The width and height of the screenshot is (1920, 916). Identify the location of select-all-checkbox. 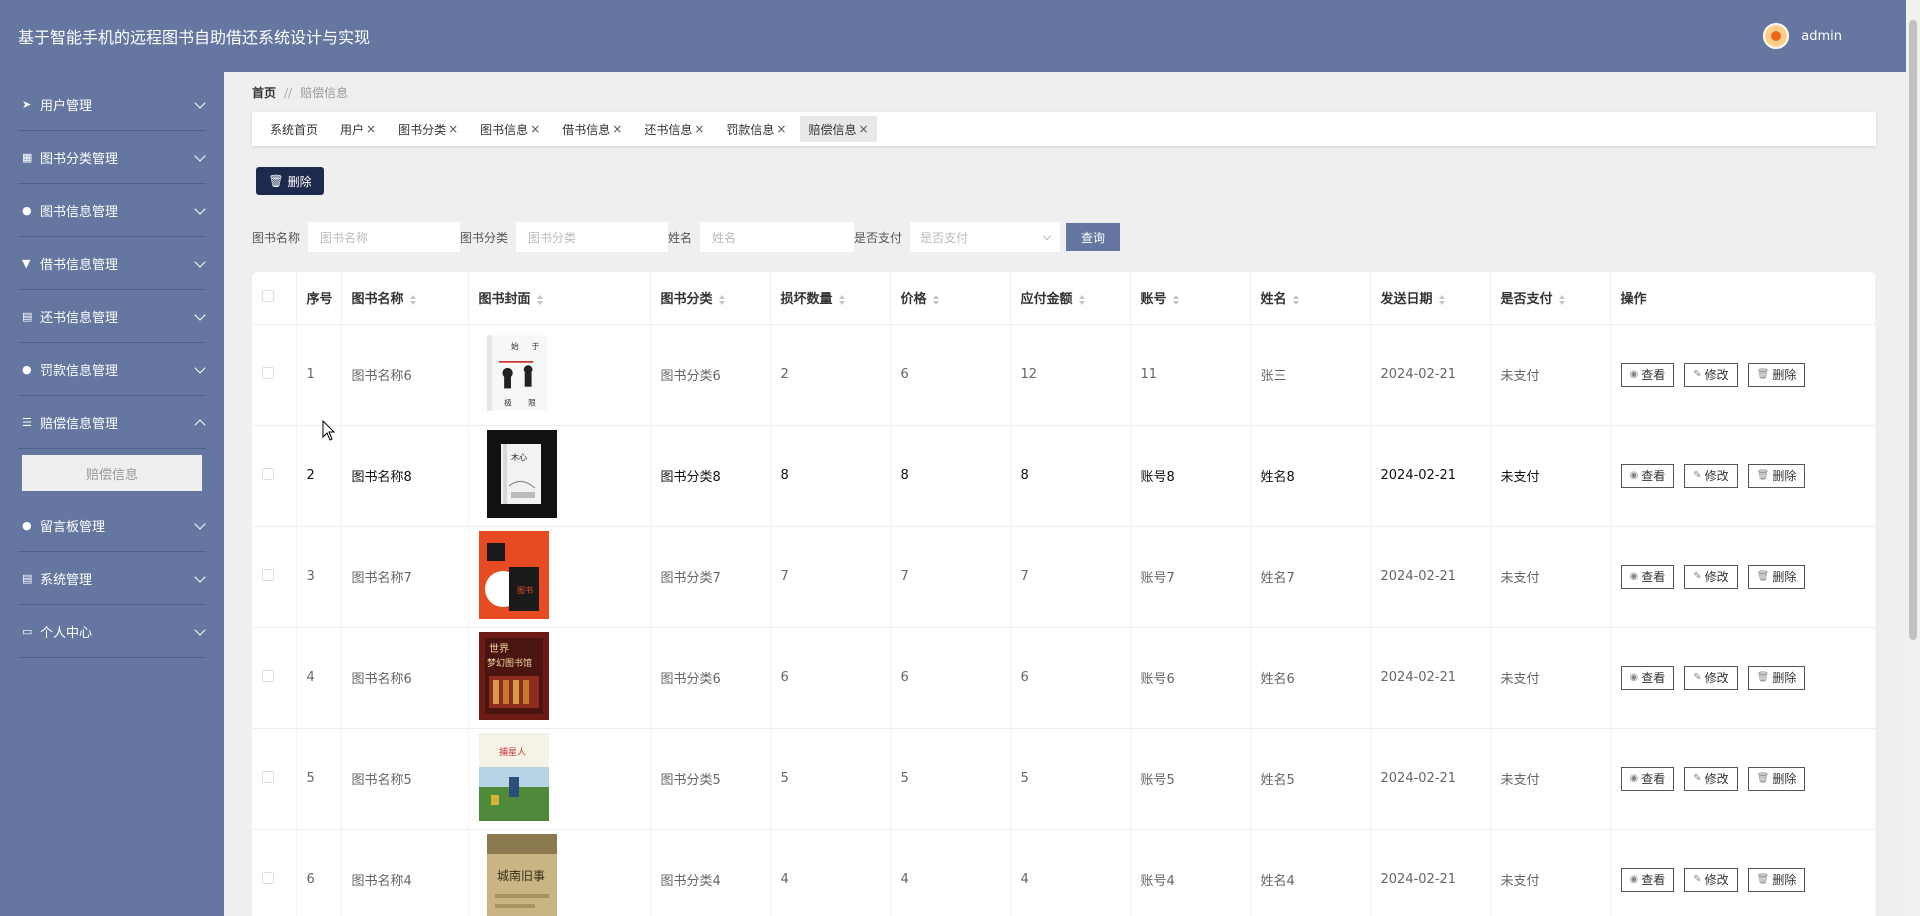
(268, 295).